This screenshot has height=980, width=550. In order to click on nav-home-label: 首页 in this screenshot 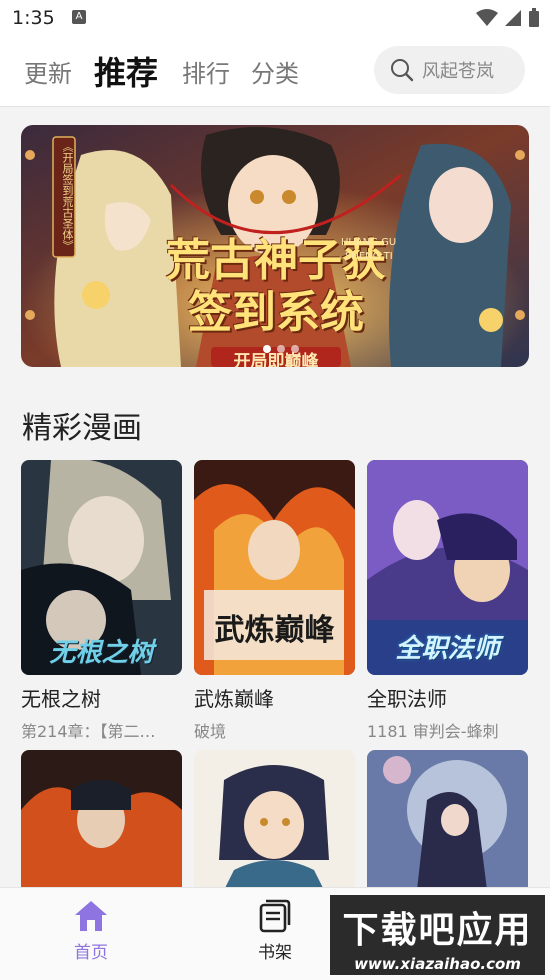, I will do `click(91, 953)`.